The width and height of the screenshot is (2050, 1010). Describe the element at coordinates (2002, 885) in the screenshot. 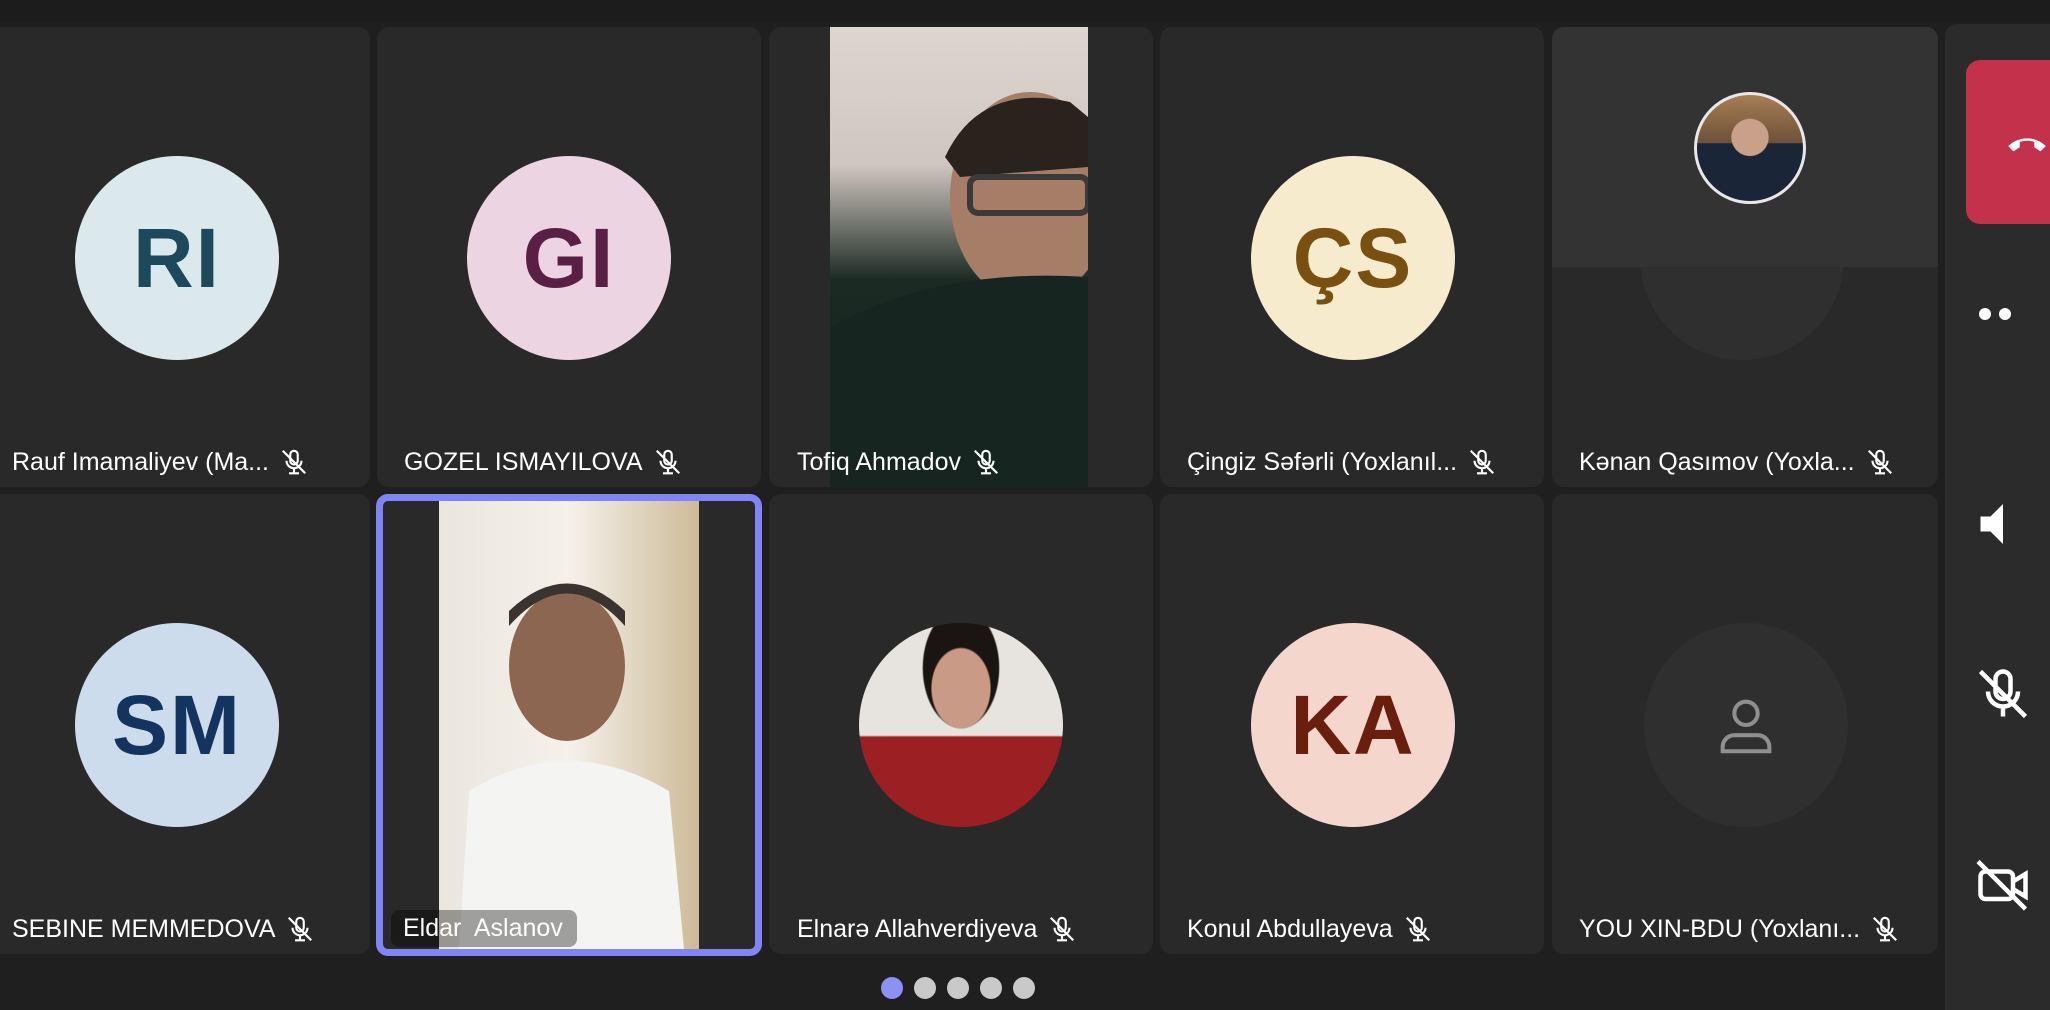

I see `camera-off-icon` at that location.